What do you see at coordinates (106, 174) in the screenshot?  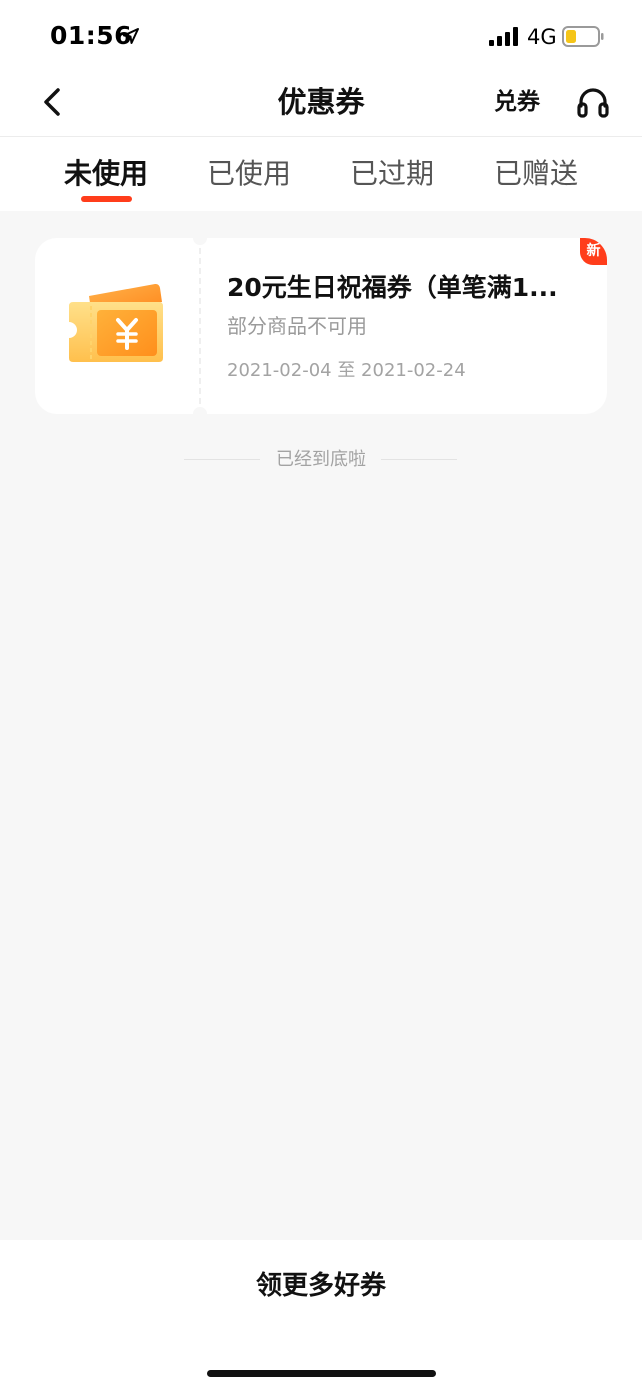 I see `tab-unused: 未使用` at bounding box center [106, 174].